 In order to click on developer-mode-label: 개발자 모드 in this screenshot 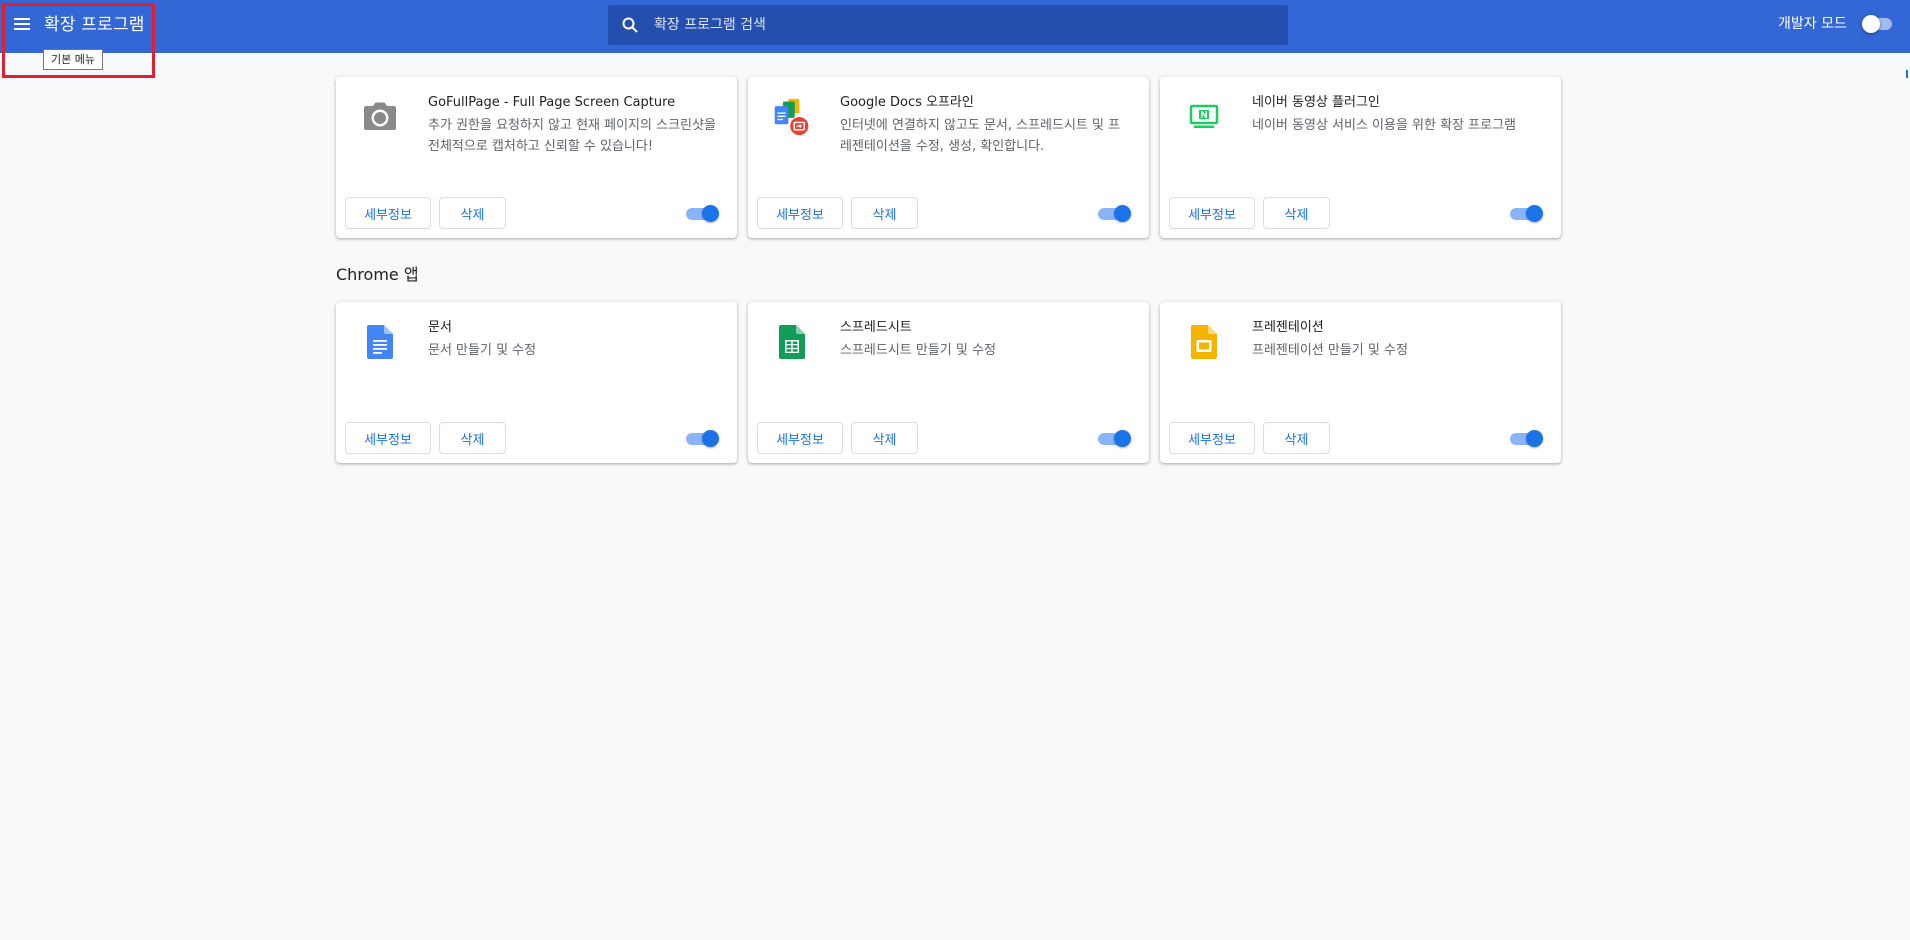, I will do `click(1812, 24)`.